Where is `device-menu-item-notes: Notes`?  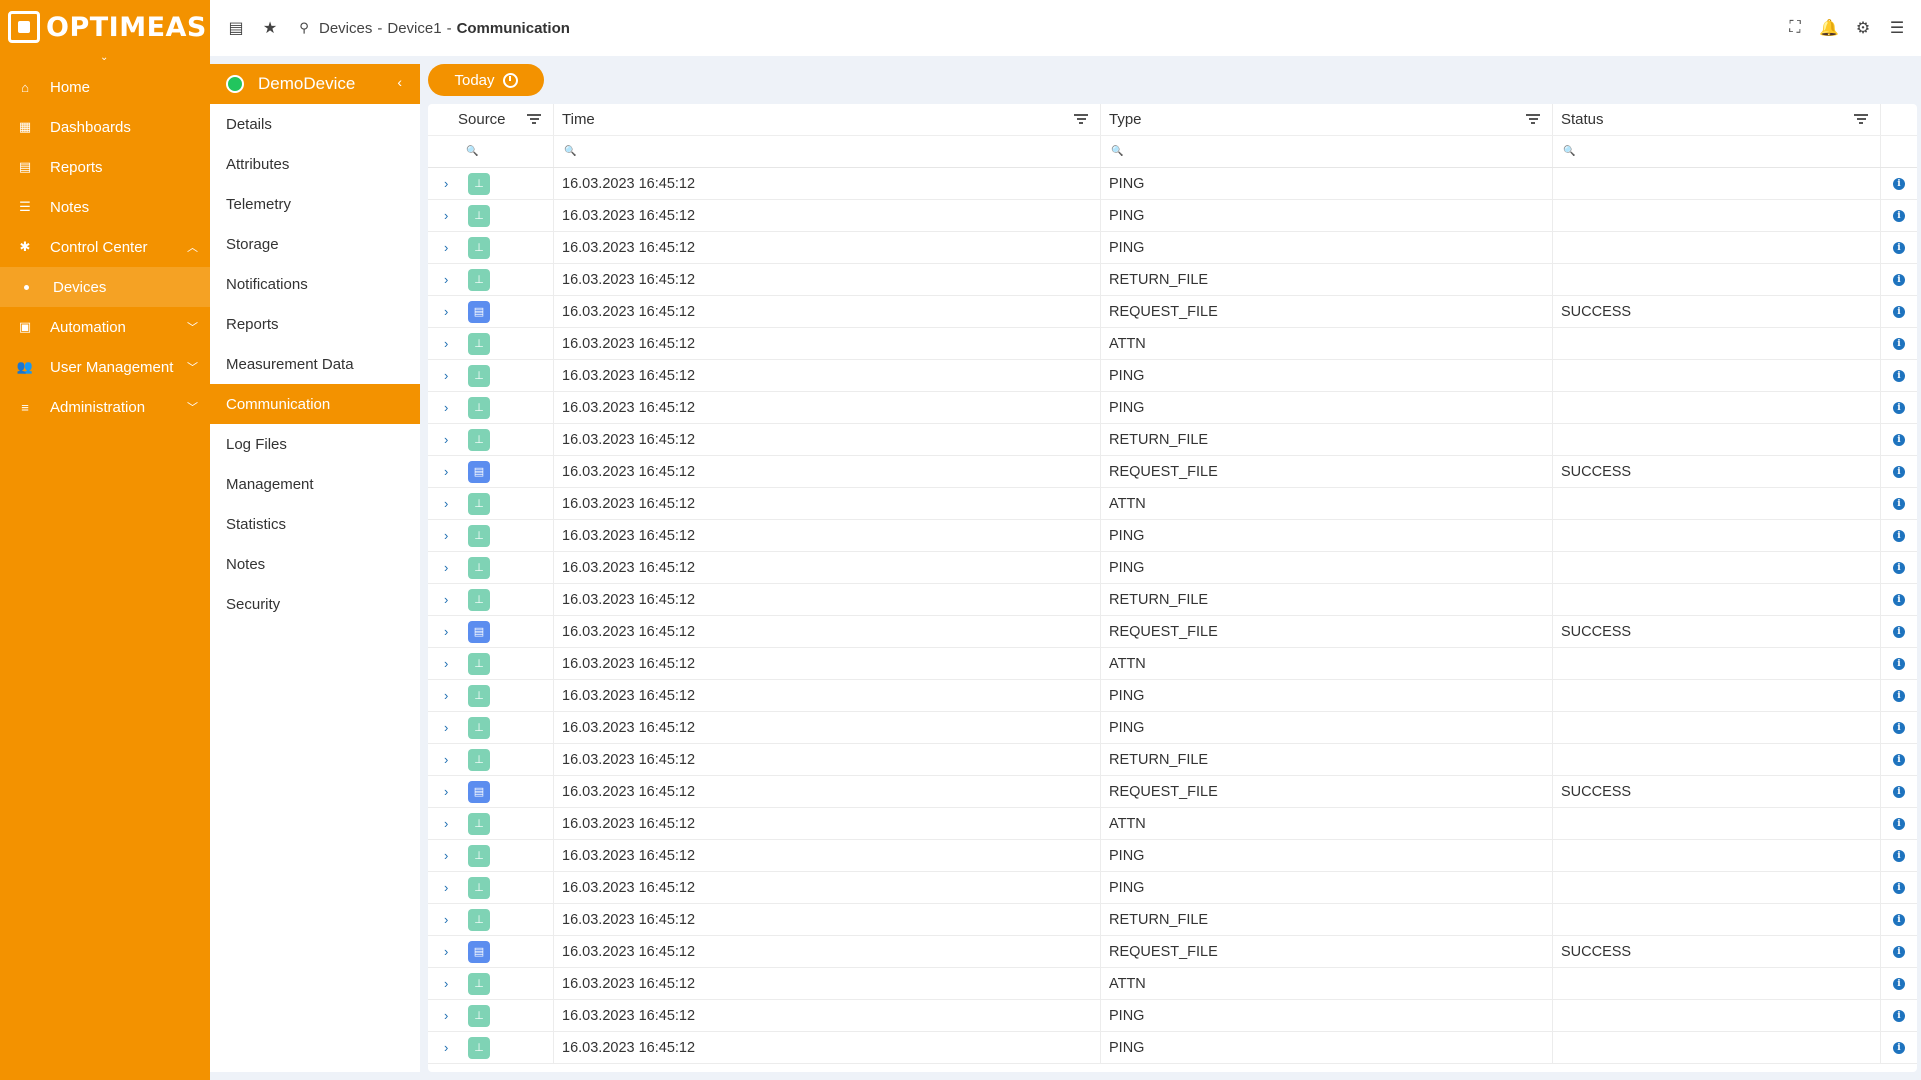
device-menu-item-notes: Notes is located at coordinates (315, 564).